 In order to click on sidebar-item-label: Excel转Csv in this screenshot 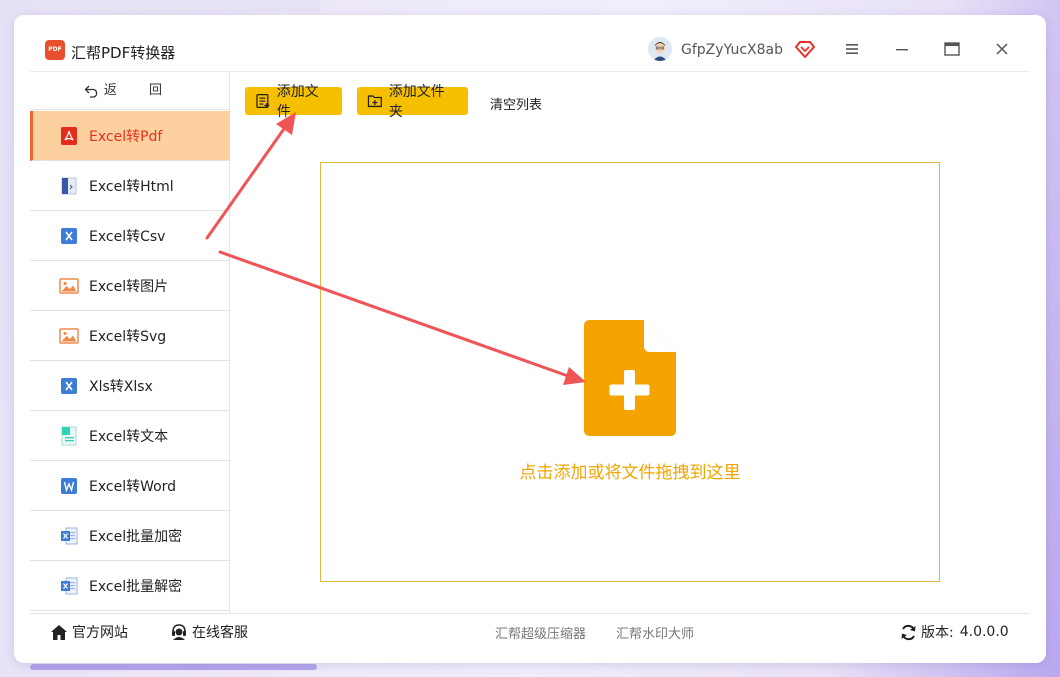, I will do `click(127, 236)`.